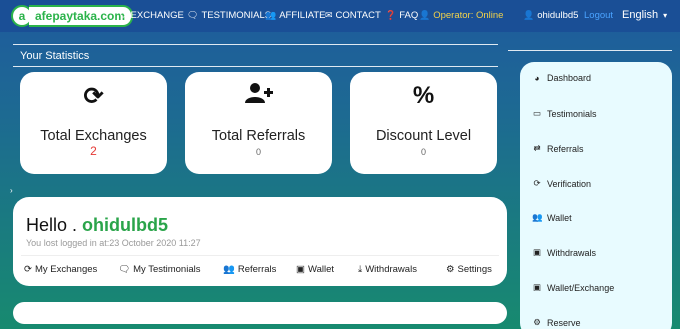 The image size is (680, 329). What do you see at coordinates (54, 225) in the screenshot?
I see `greeting-text: Hello .` at bounding box center [54, 225].